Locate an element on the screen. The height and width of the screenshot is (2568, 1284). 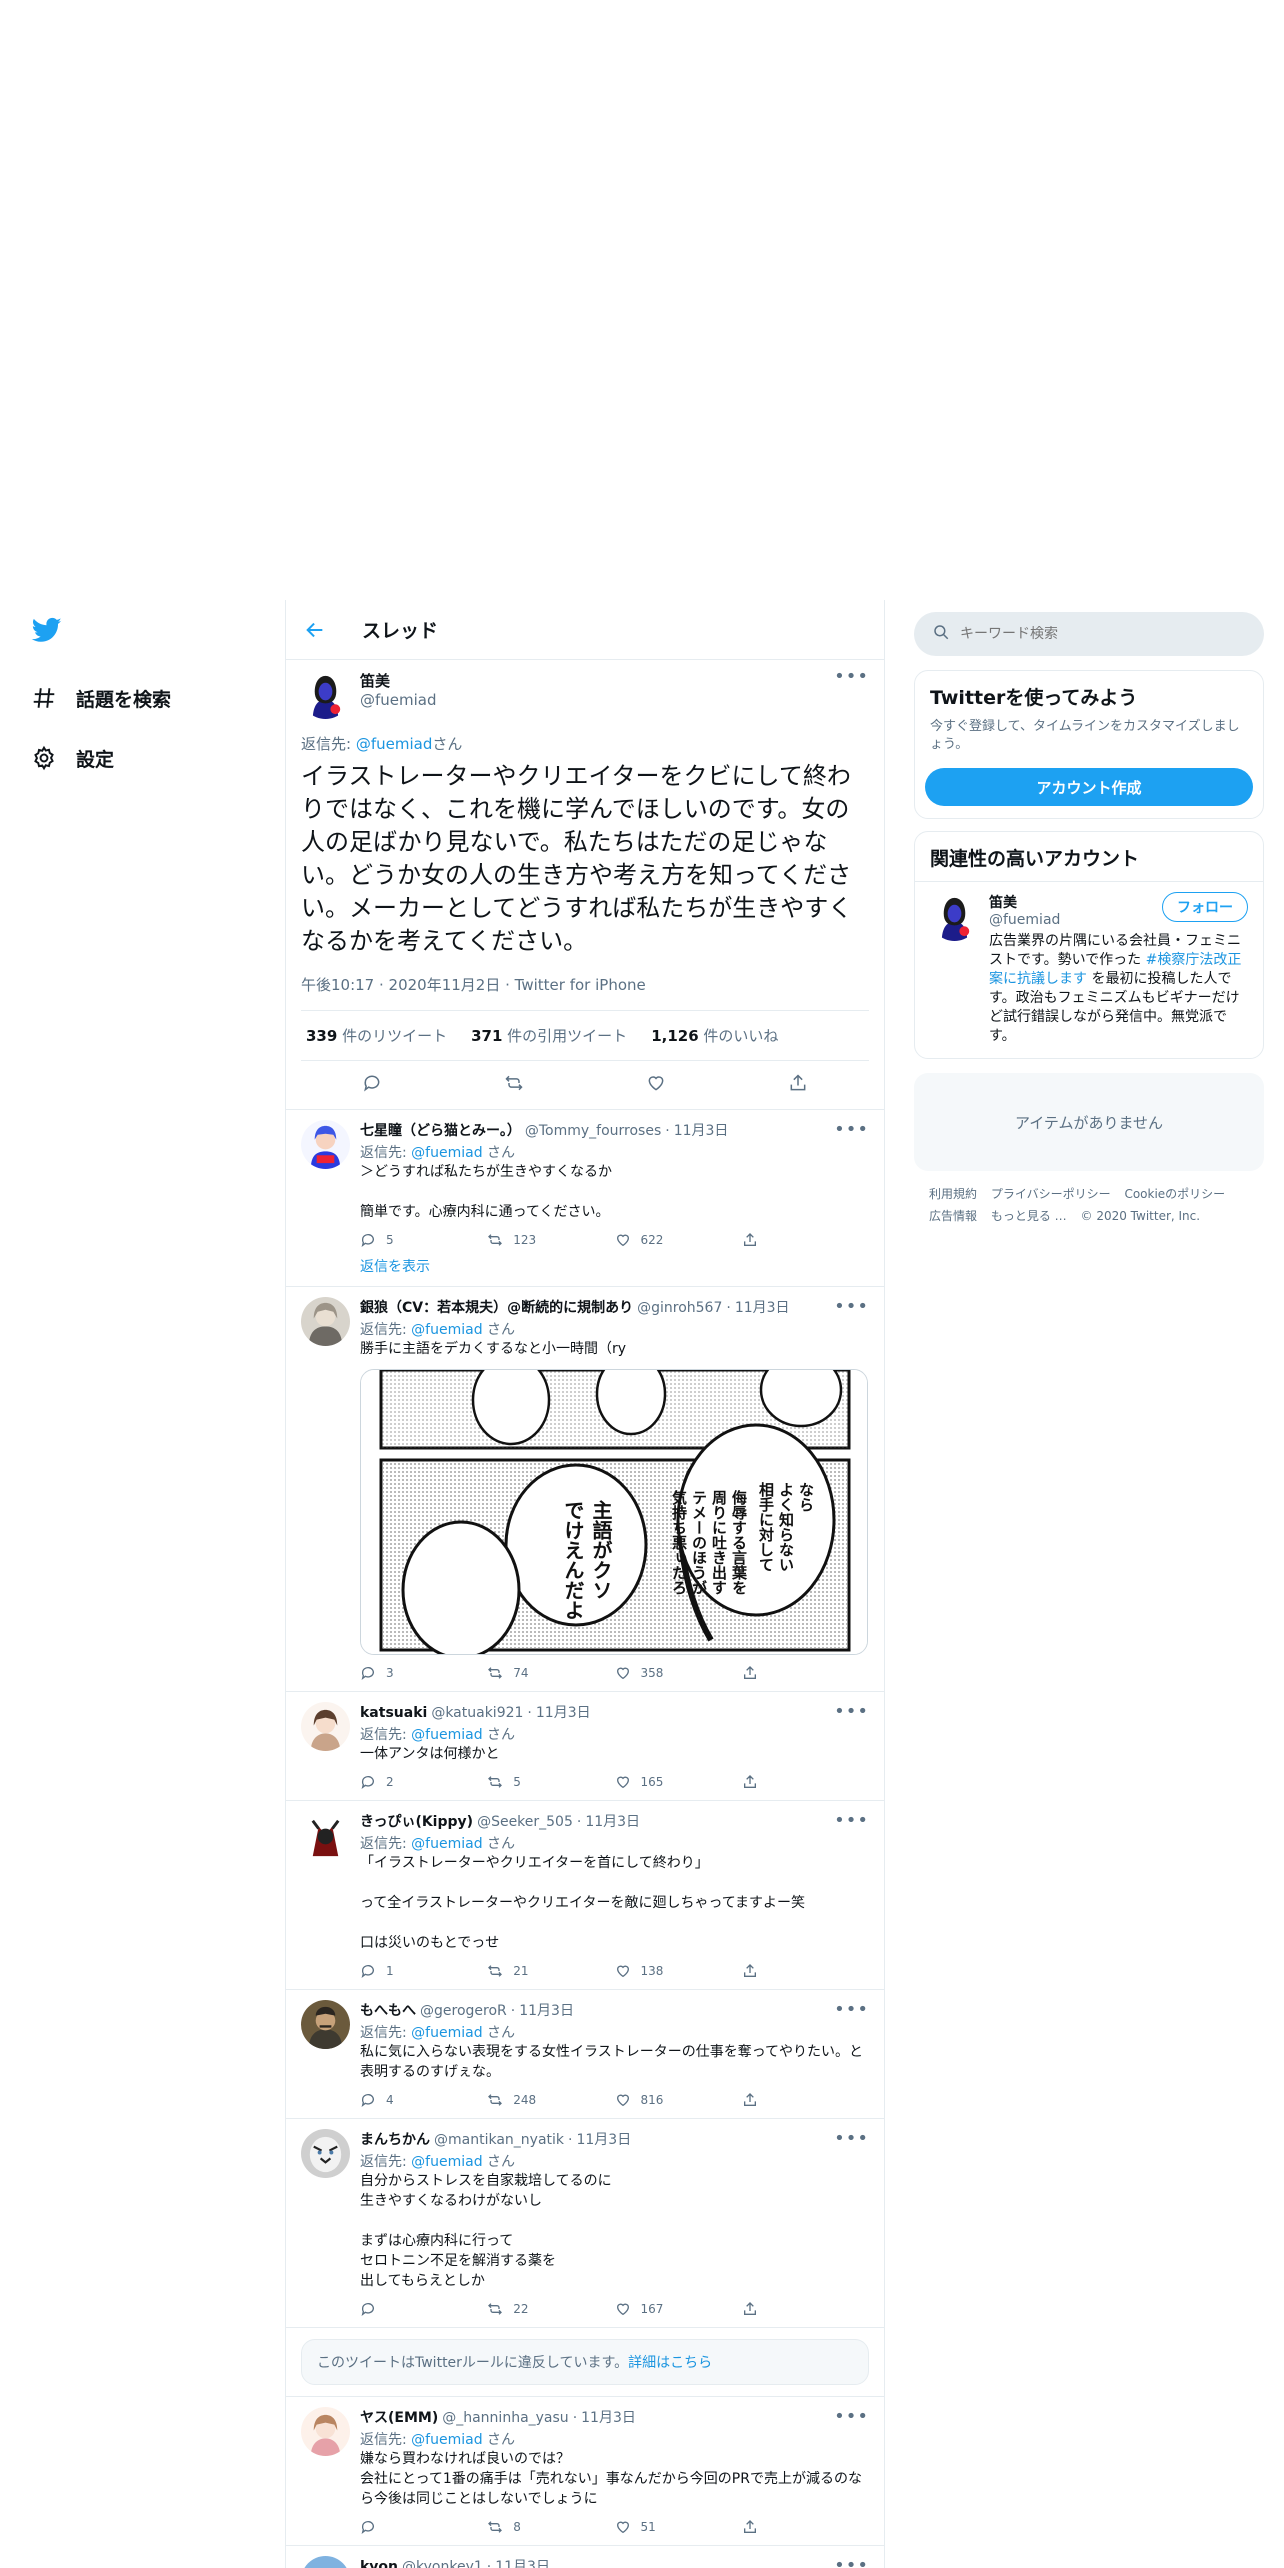
reply-author-name: まんちかん is located at coordinates (395, 2139).